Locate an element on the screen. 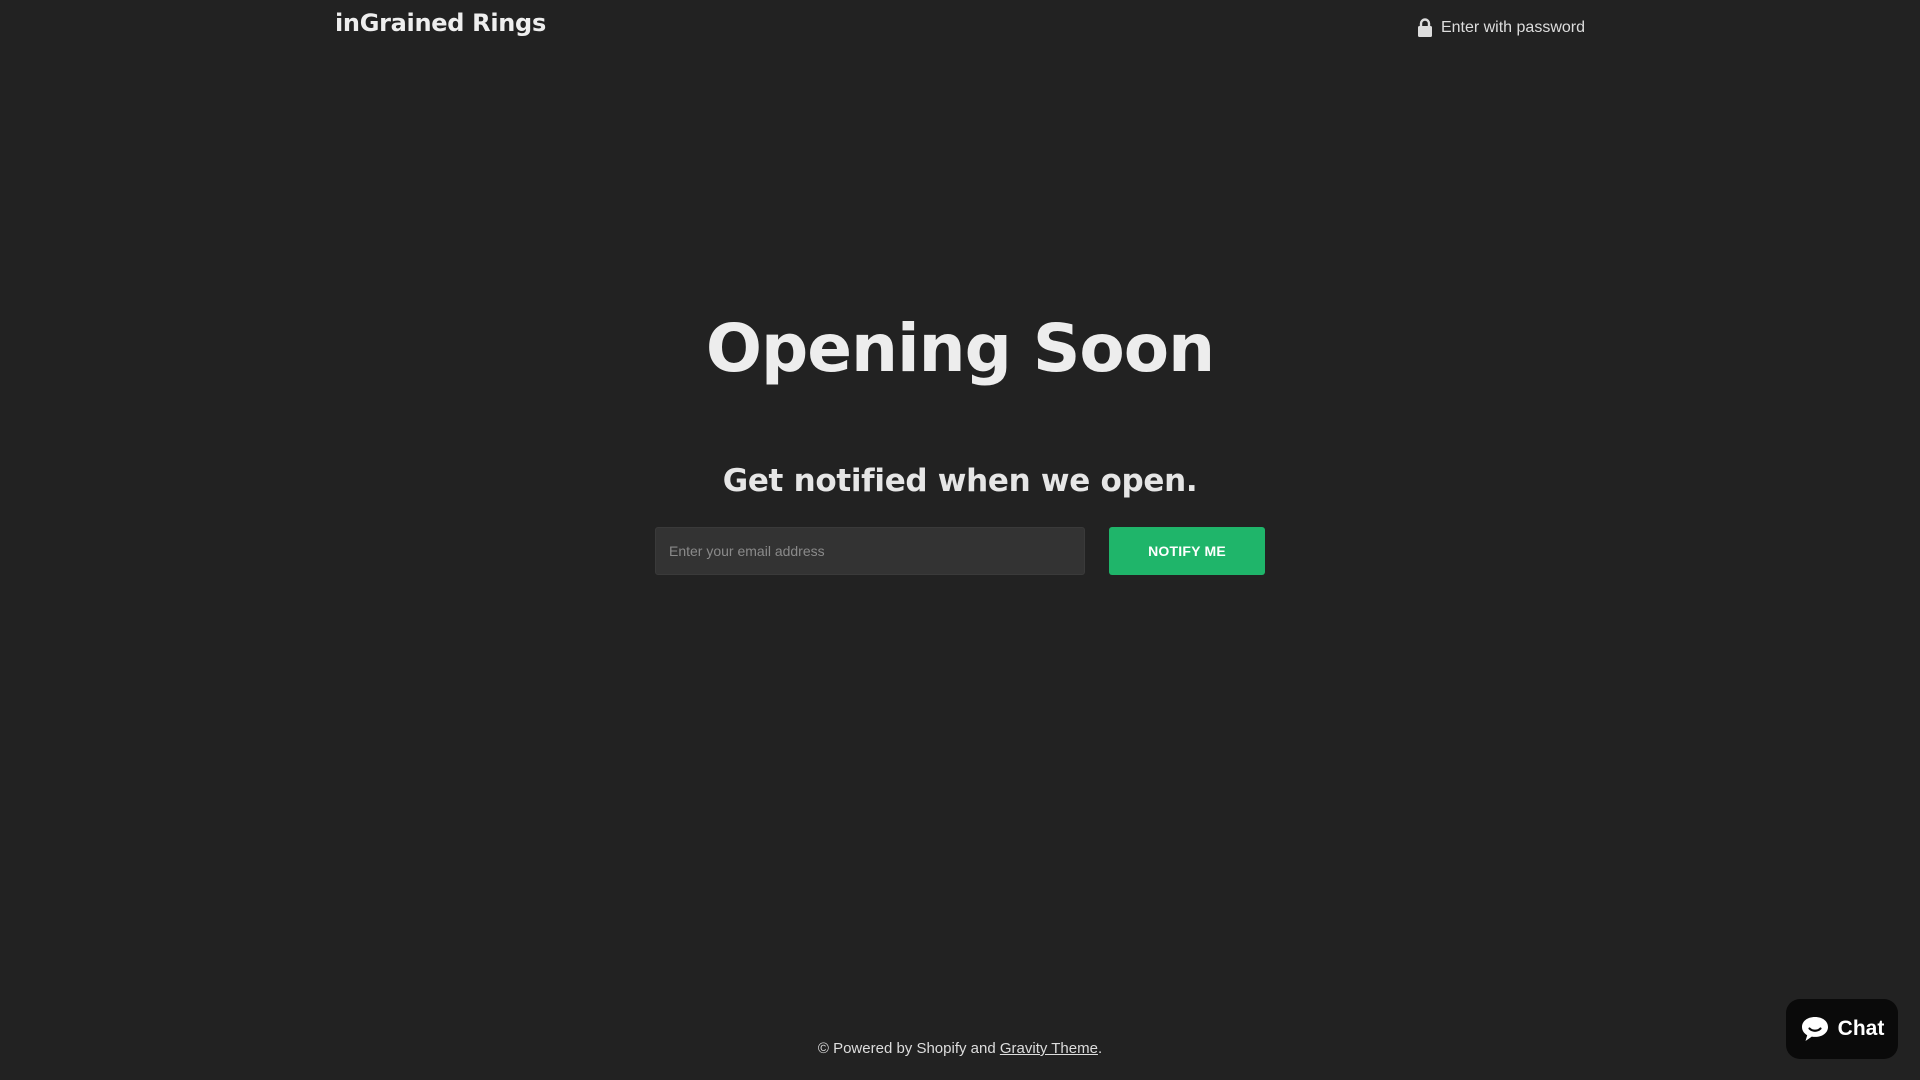 Image resolution: width=1920 pixels, height=1080 pixels. enter-with-password-link: Enter with password is located at coordinates (1501, 28).